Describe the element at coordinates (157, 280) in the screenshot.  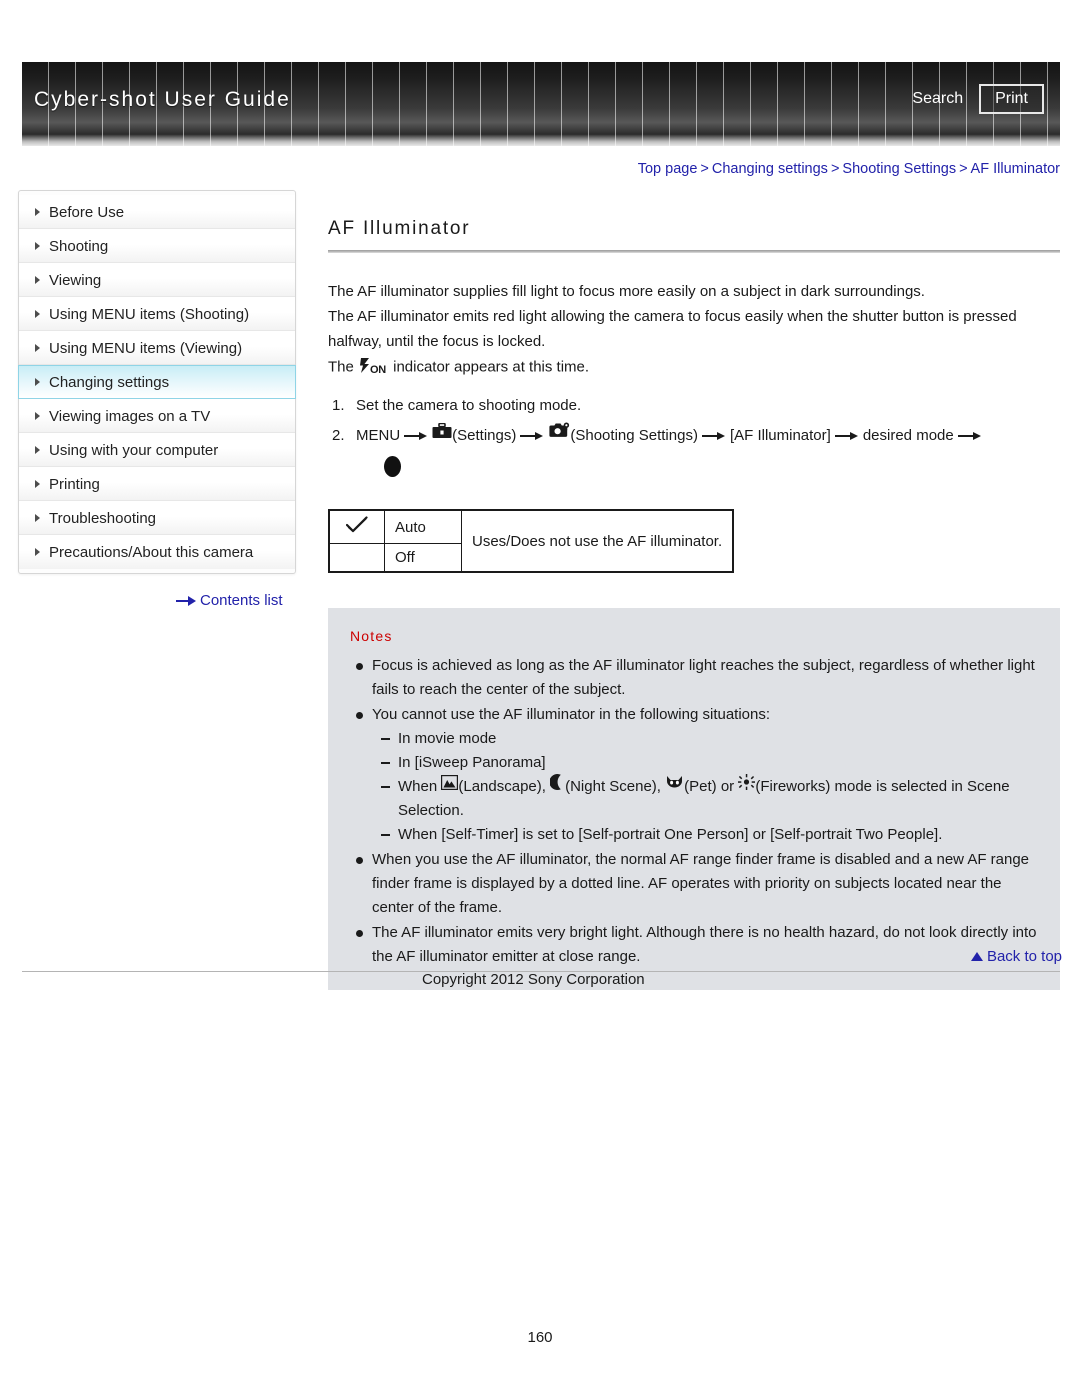
I see `sidebar-item-viewing: Viewing` at that location.